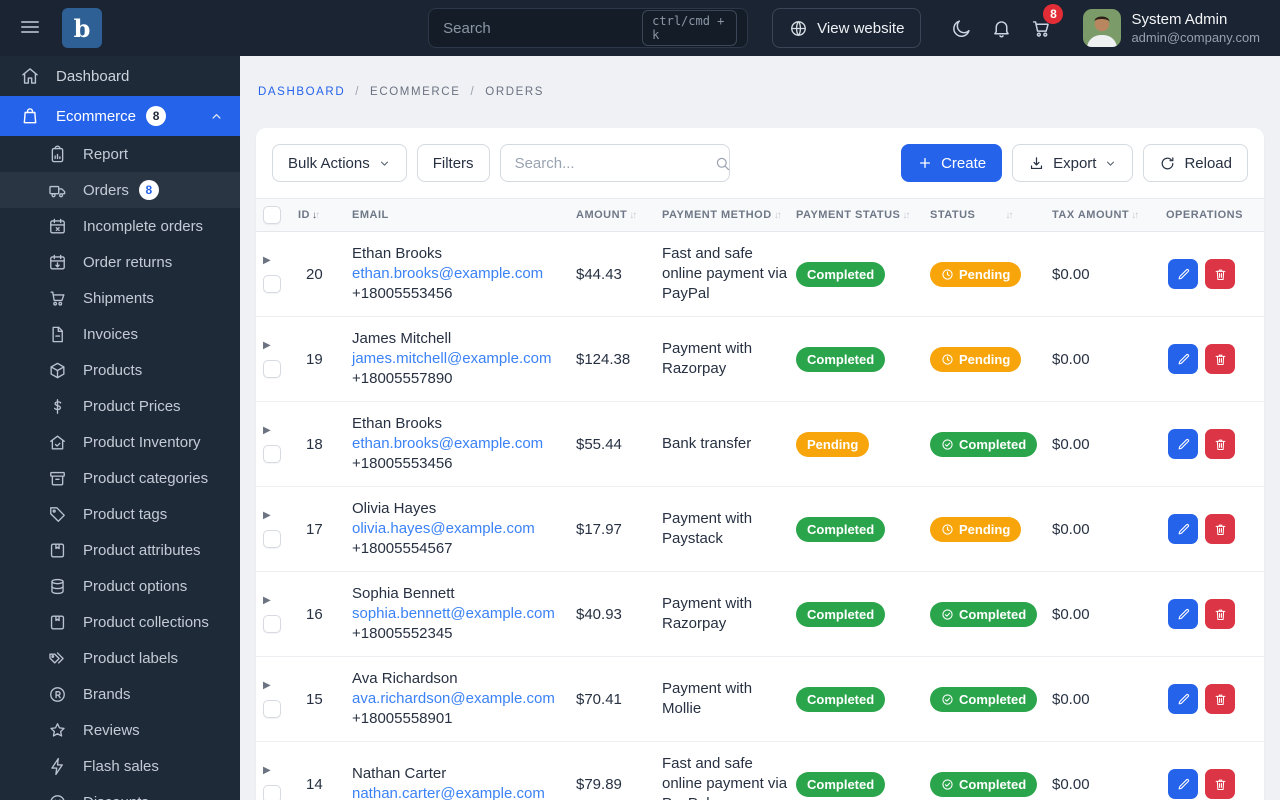  What do you see at coordinates (120, 262) in the screenshot?
I see `sidebar-item-order-returns: Order returns` at bounding box center [120, 262].